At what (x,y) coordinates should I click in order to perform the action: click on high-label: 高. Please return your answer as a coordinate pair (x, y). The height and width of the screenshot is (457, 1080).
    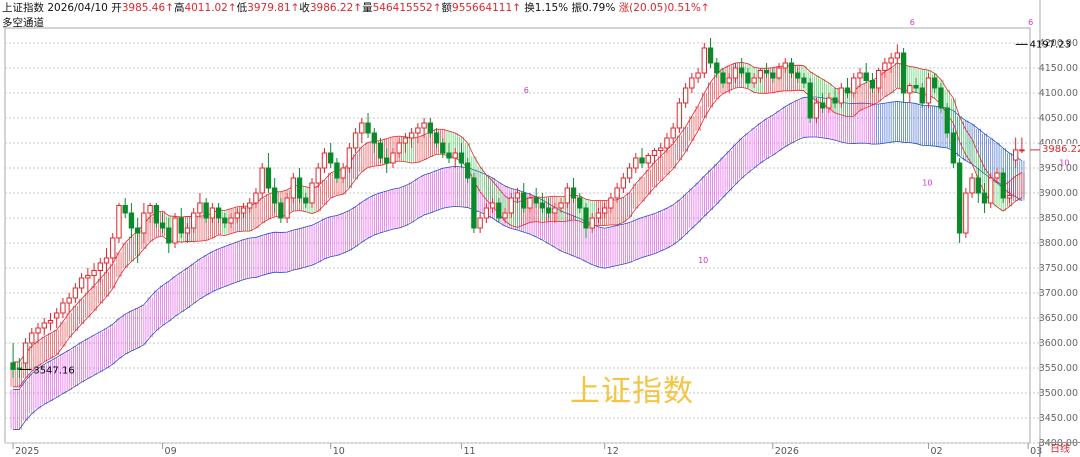
    Looking at the image, I should click on (179, 8).